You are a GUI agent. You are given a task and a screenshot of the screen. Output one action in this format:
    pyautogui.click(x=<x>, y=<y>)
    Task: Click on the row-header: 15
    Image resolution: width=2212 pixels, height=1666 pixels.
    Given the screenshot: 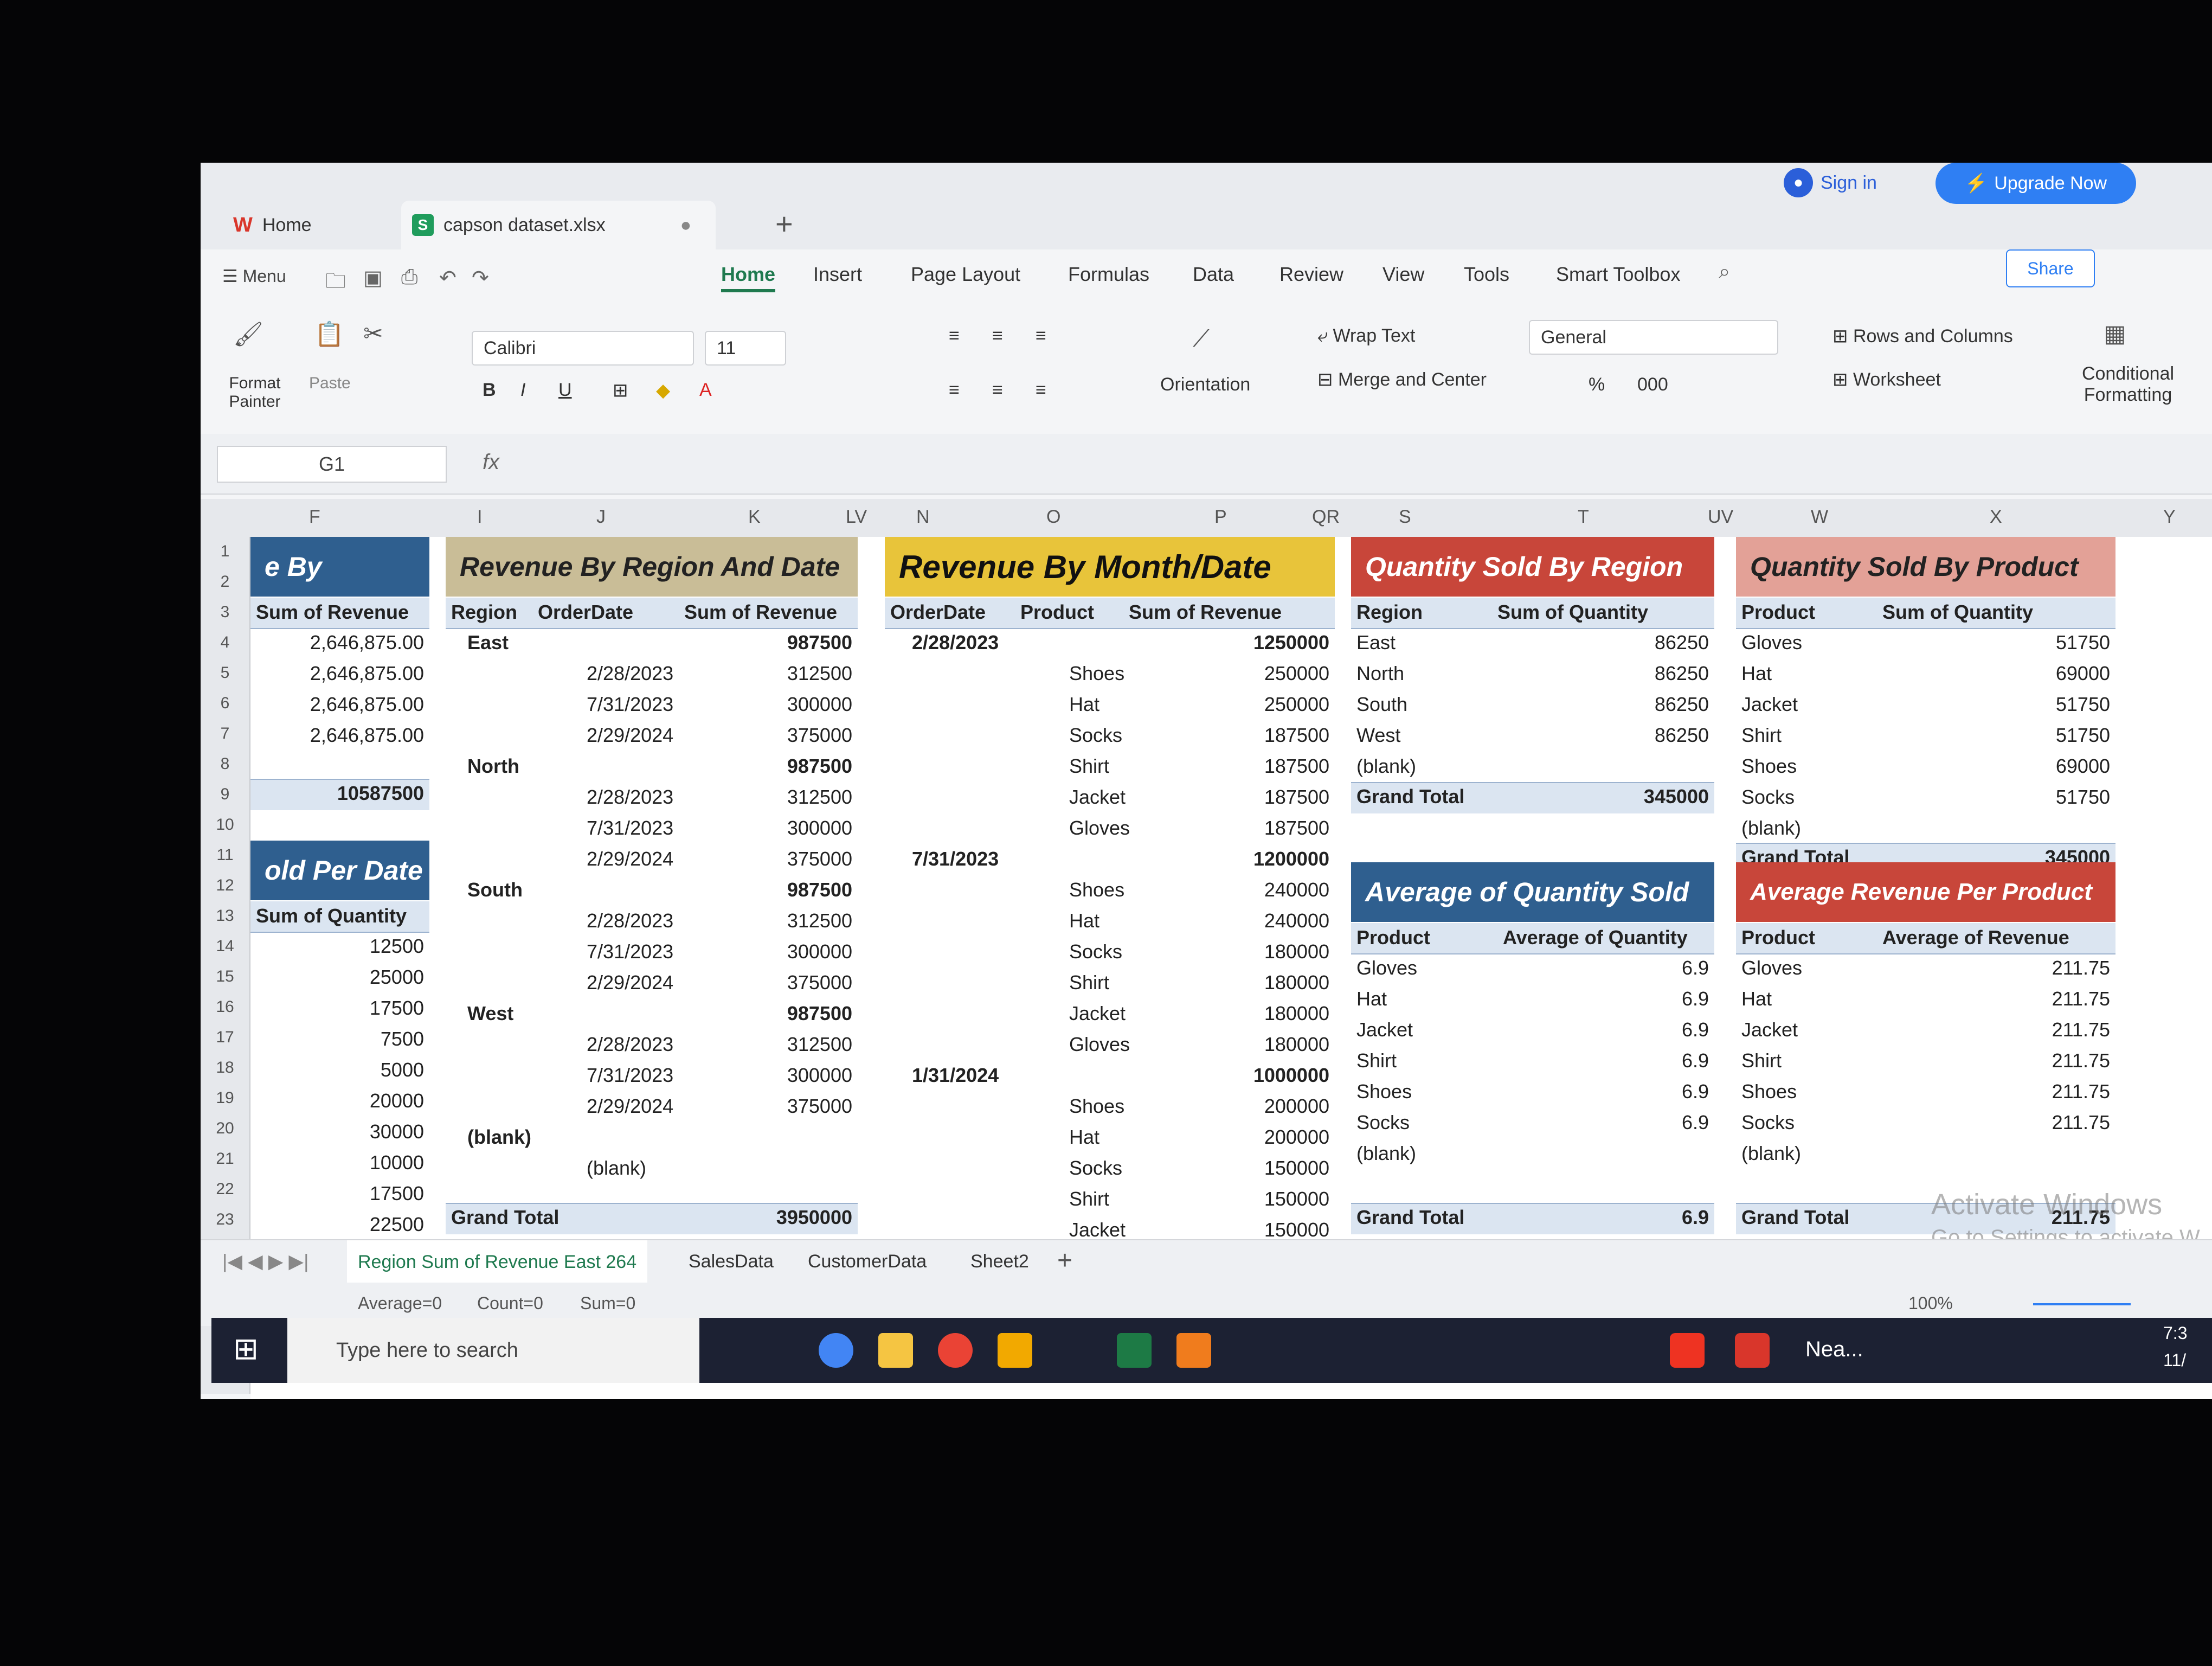 What is the action you would take?
    pyautogui.click(x=225, y=976)
    